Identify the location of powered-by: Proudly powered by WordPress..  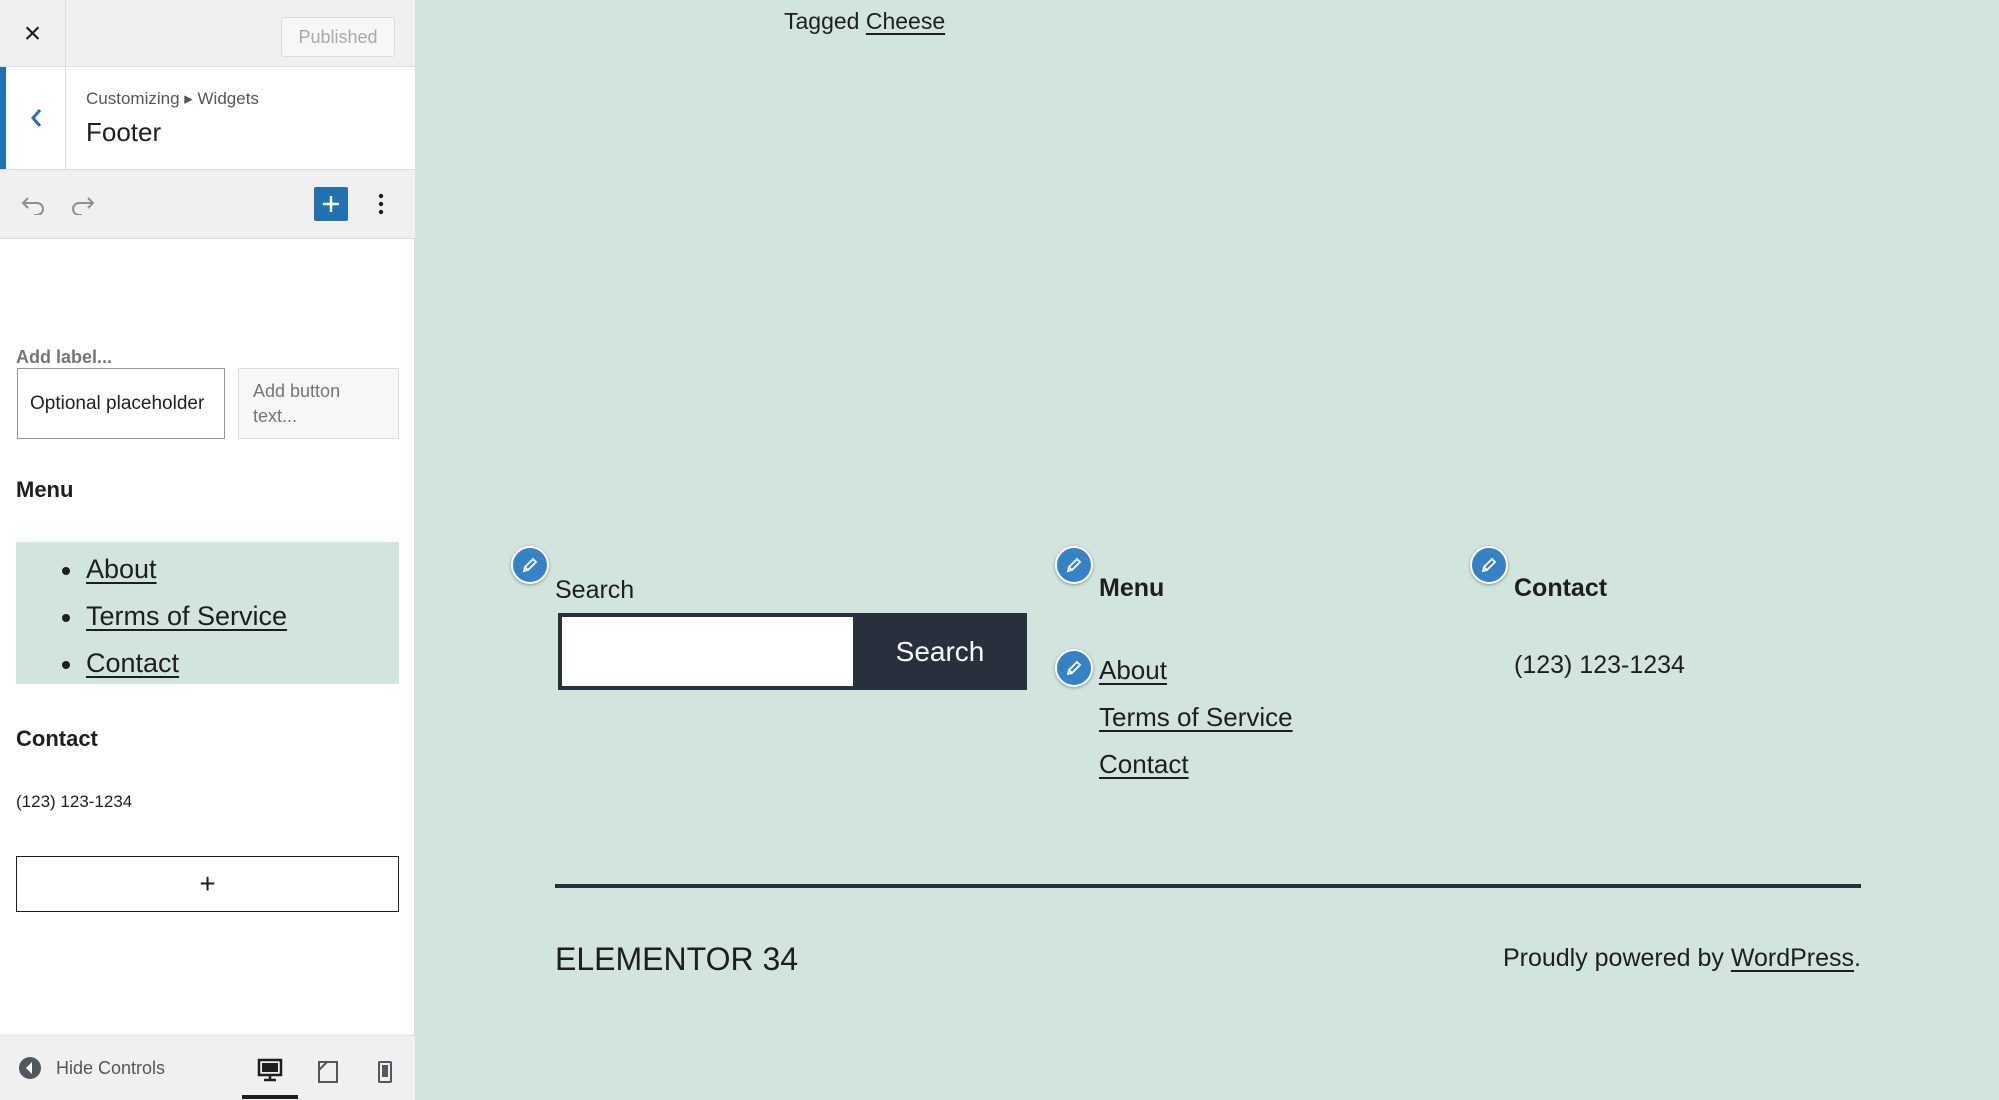
(1682, 958).